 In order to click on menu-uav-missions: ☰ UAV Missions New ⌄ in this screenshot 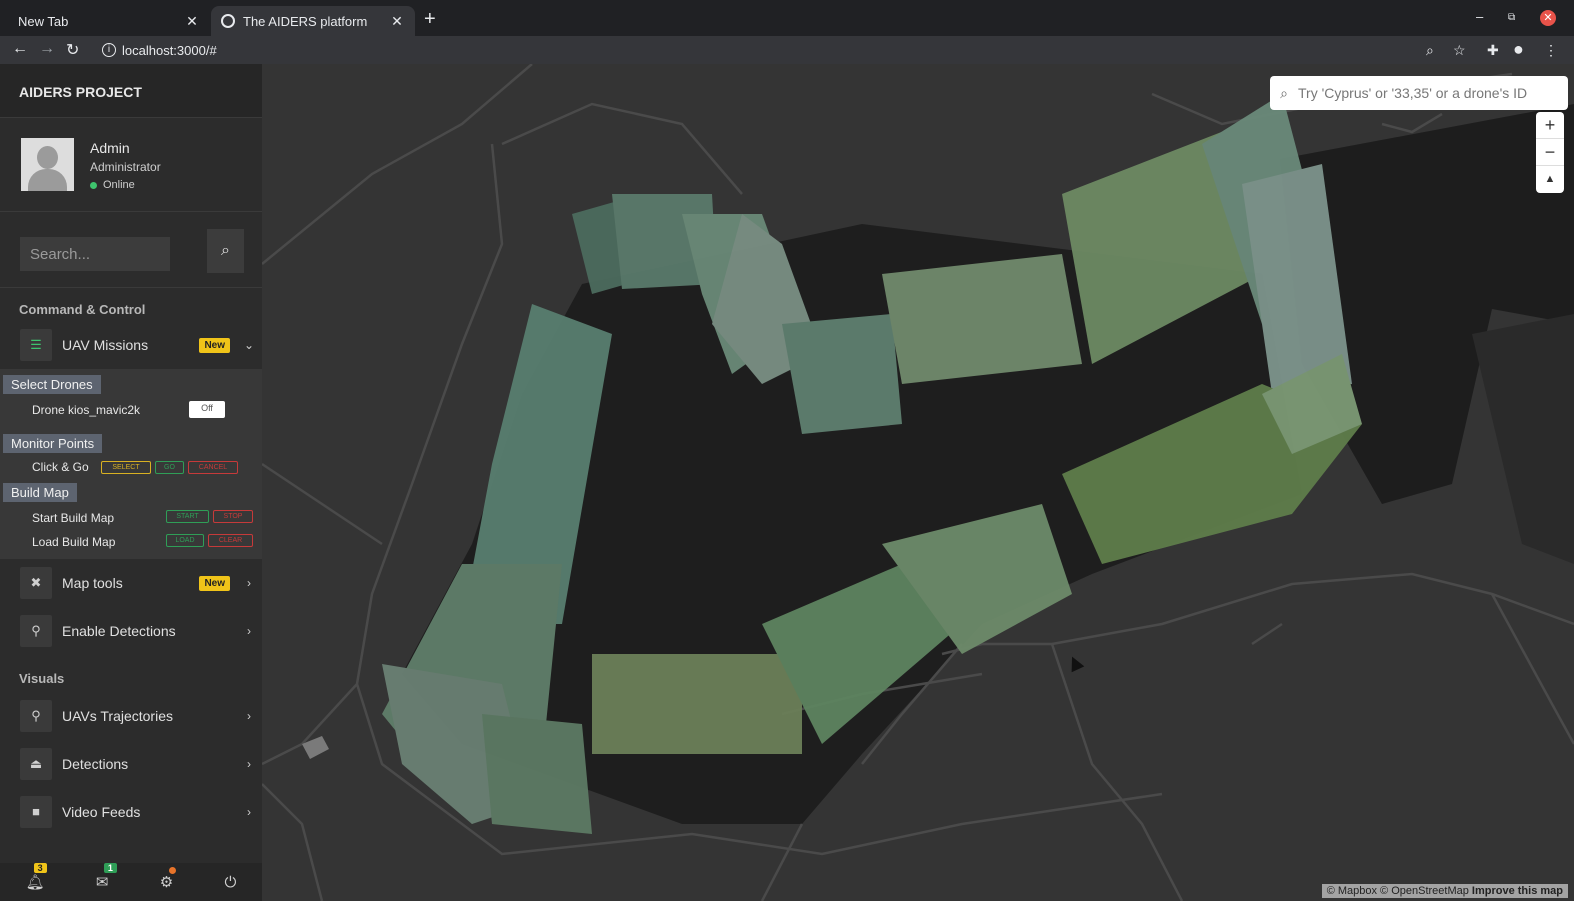, I will do `click(131, 345)`.